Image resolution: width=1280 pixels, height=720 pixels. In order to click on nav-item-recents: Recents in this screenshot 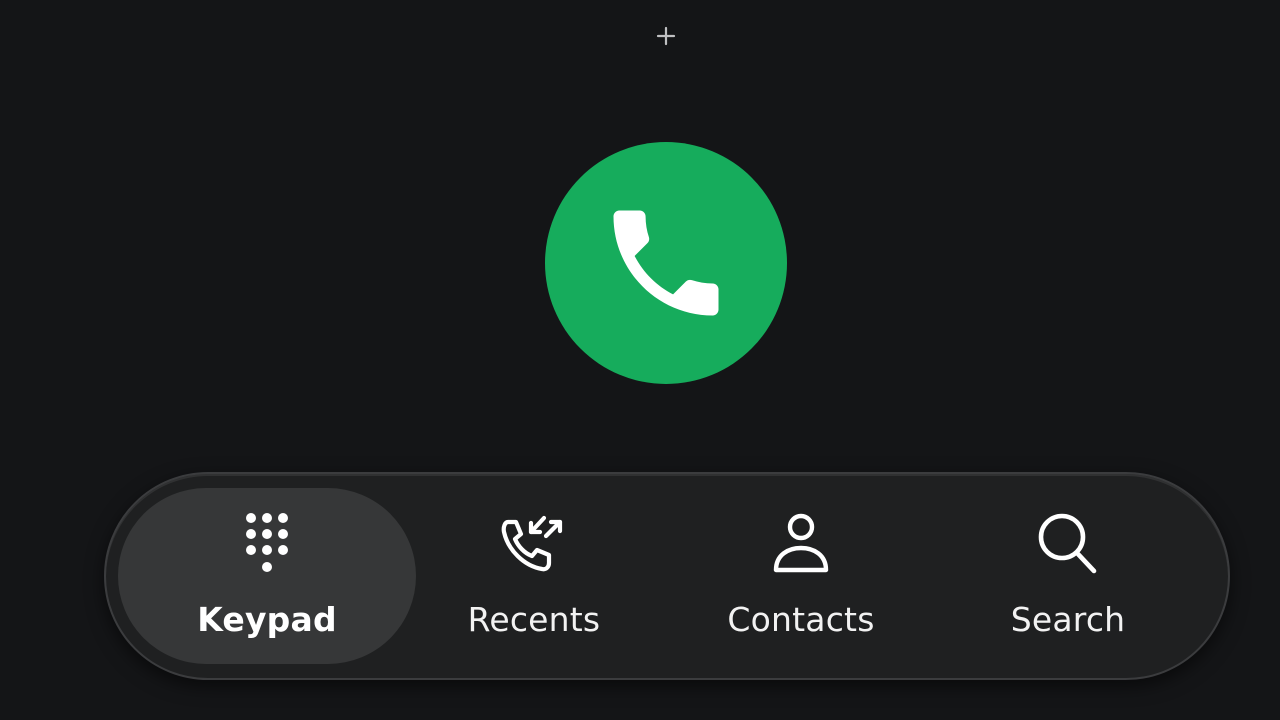, I will do `click(534, 576)`.